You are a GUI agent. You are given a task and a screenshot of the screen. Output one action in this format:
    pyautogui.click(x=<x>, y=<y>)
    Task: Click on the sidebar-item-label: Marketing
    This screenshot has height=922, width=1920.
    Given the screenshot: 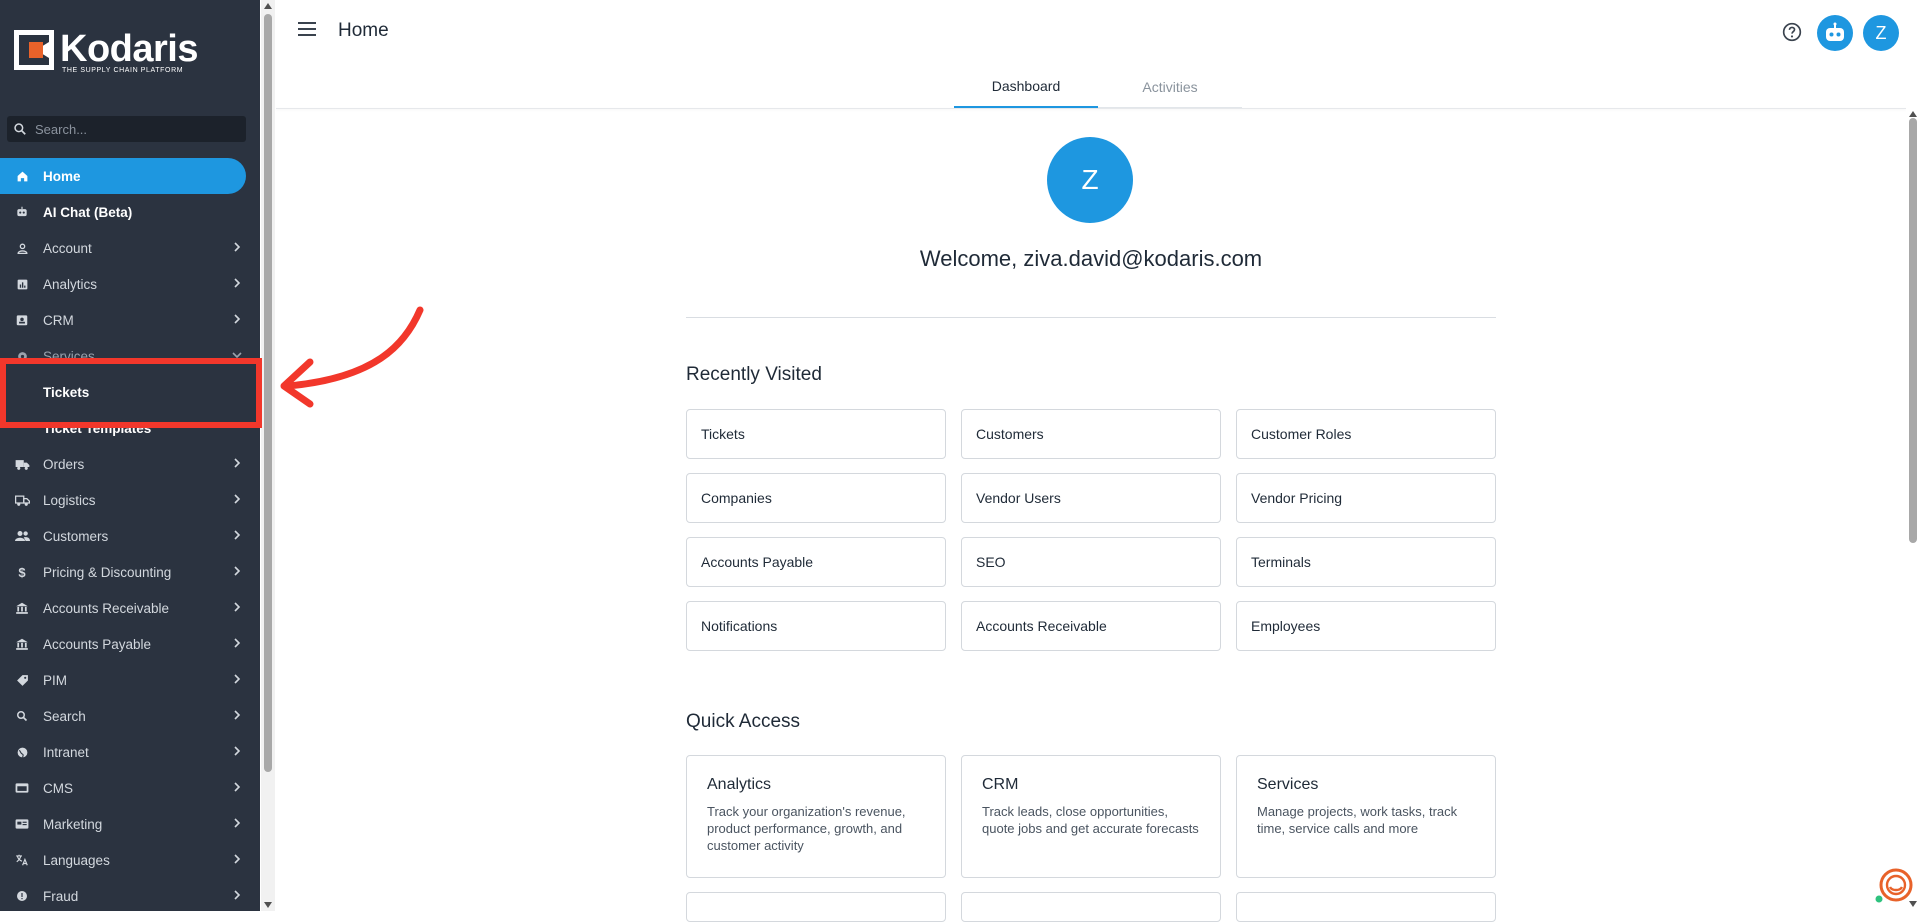 What is the action you would take?
    pyautogui.click(x=73, y=824)
    